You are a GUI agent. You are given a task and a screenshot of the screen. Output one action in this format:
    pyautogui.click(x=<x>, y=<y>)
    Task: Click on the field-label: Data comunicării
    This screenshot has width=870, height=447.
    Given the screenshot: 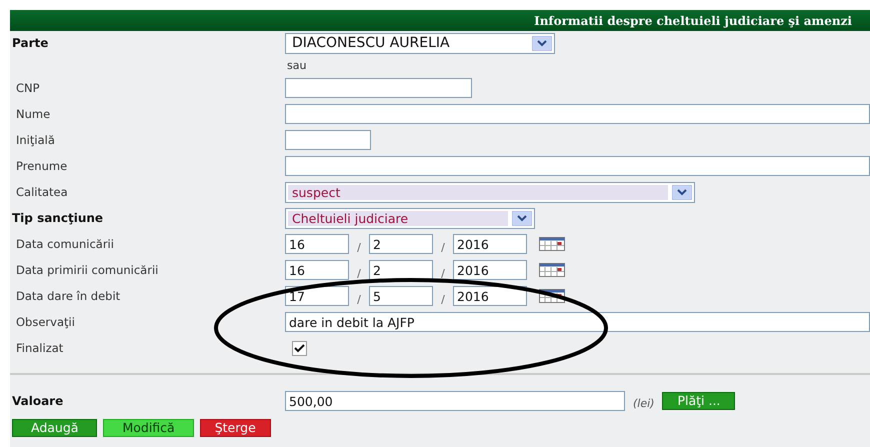 What is the action you would take?
    pyautogui.click(x=65, y=244)
    